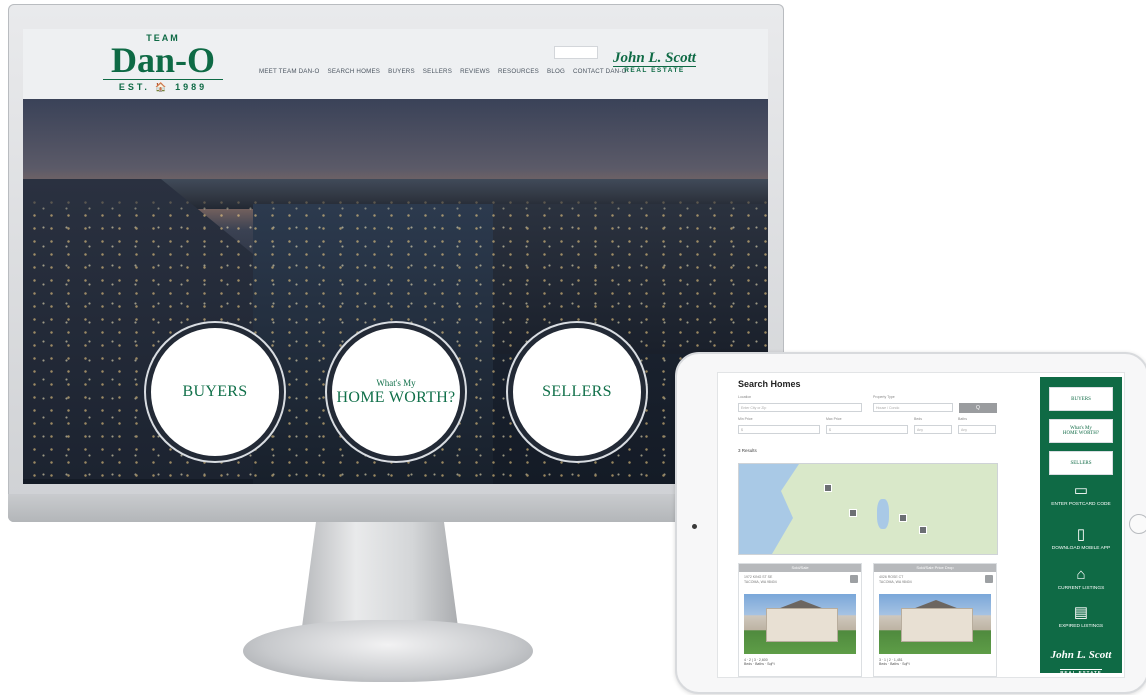 This screenshot has width=1146, height=695. I want to click on sidebar-sellers-button: SELLERS, so click(1081, 463).